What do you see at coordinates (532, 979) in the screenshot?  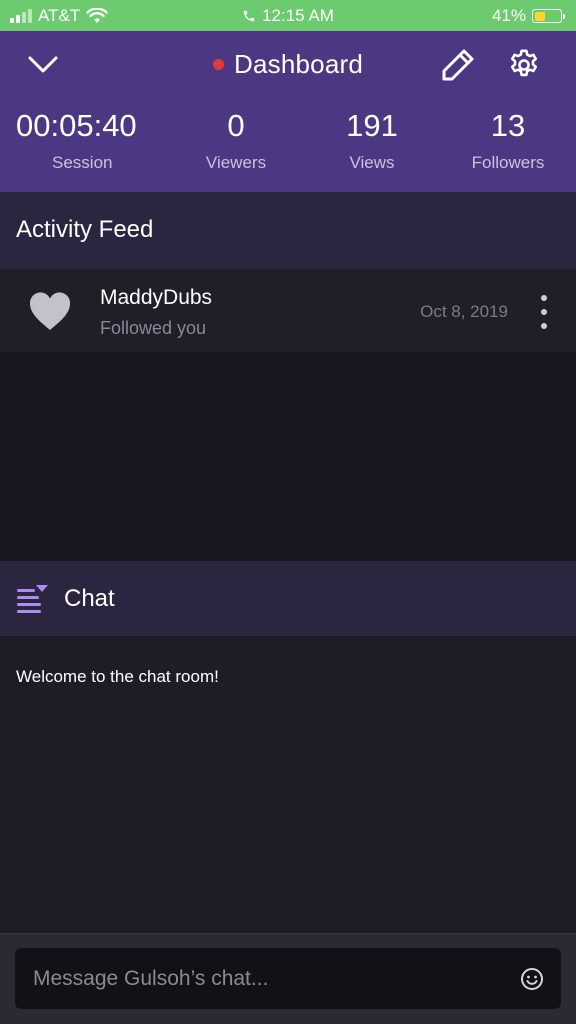 I see `emoji-icon` at bounding box center [532, 979].